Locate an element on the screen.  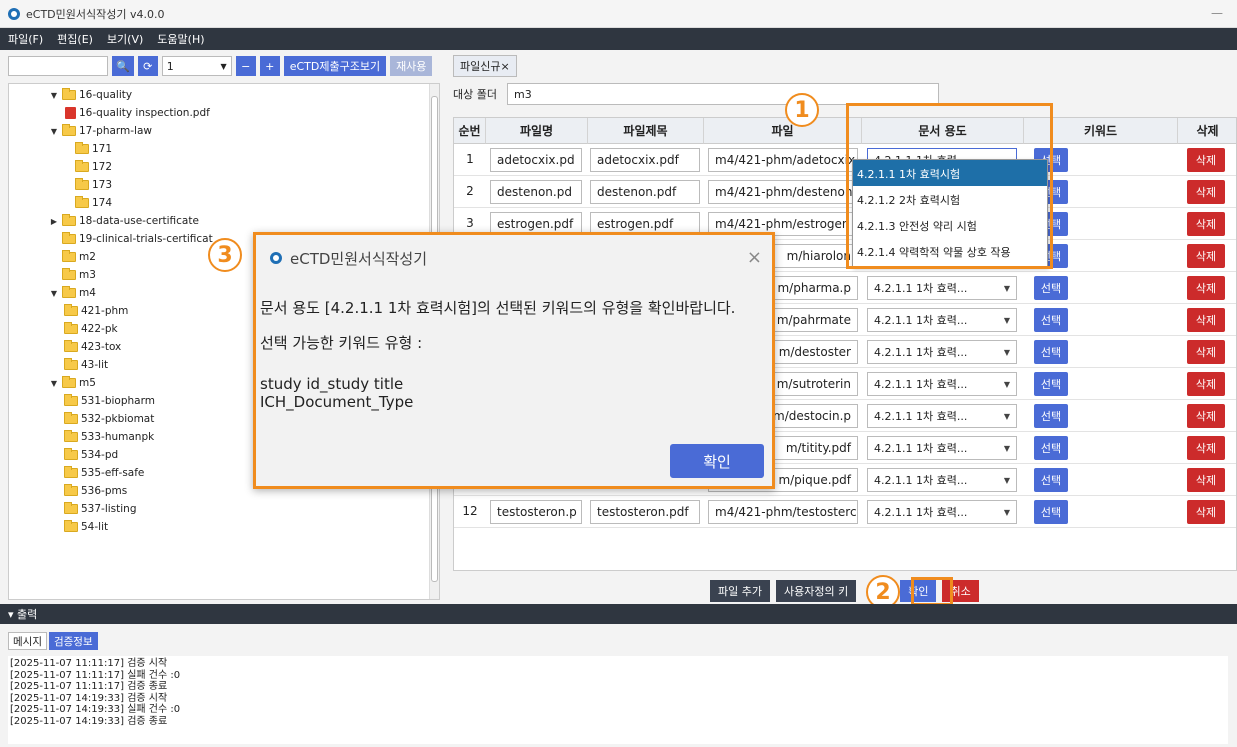
confirm-button: 확인 is located at coordinates (918, 591).